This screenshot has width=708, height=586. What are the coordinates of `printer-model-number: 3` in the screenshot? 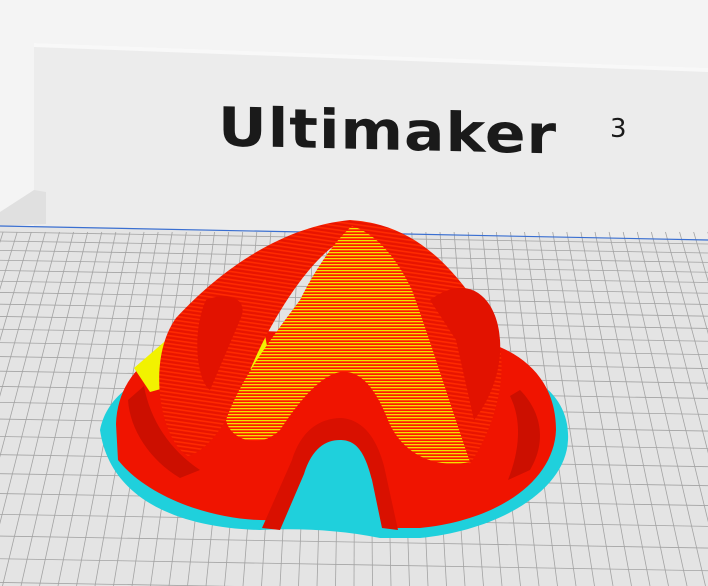 It's located at (618, 129).